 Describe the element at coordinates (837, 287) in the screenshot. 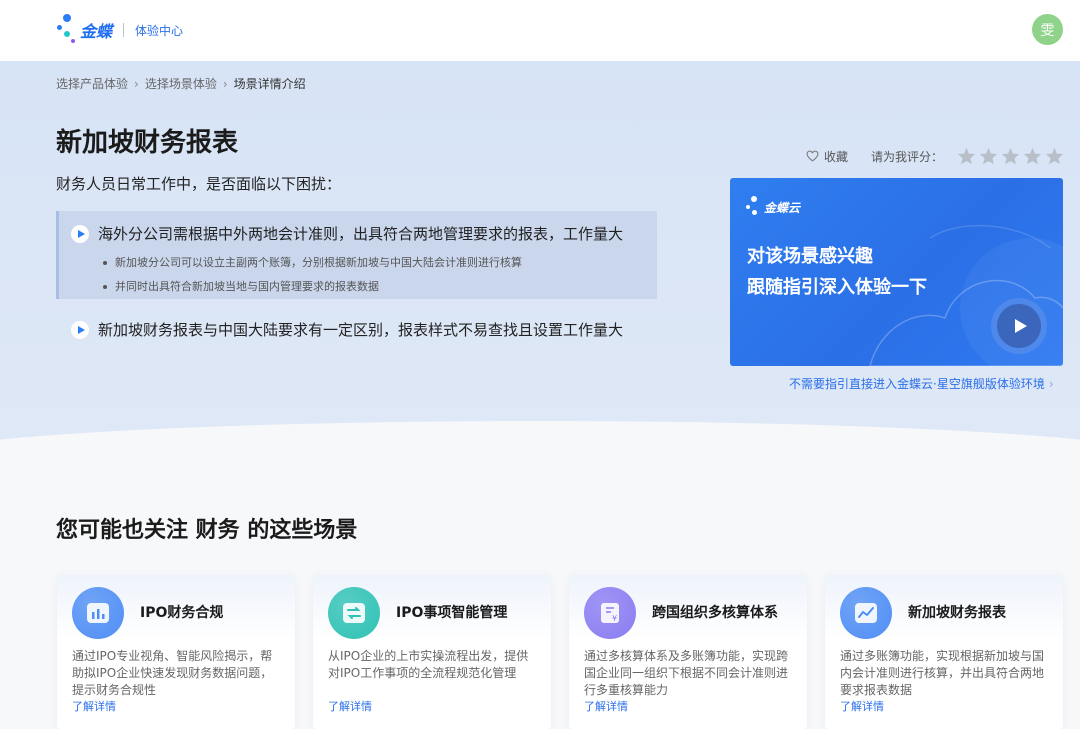

I see `card-subheadline: 跟随指引深入体验一下` at that location.